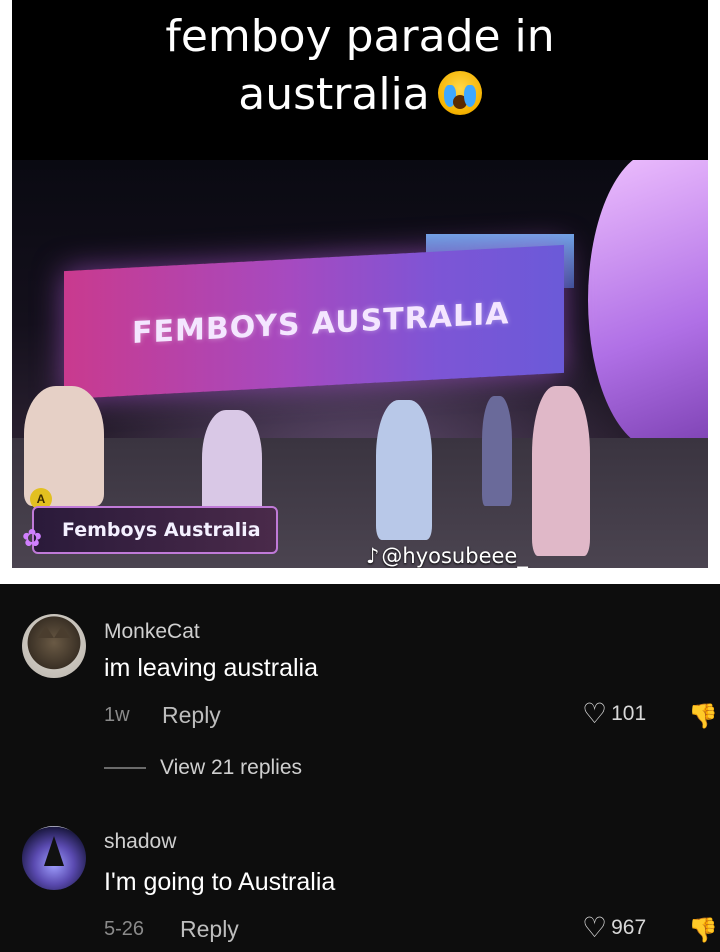 The width and height of the screenshot is (720, 952). Describe the element at coordinates (117, 715) in the screenshot. I see `comment-time: 1w` at that location.